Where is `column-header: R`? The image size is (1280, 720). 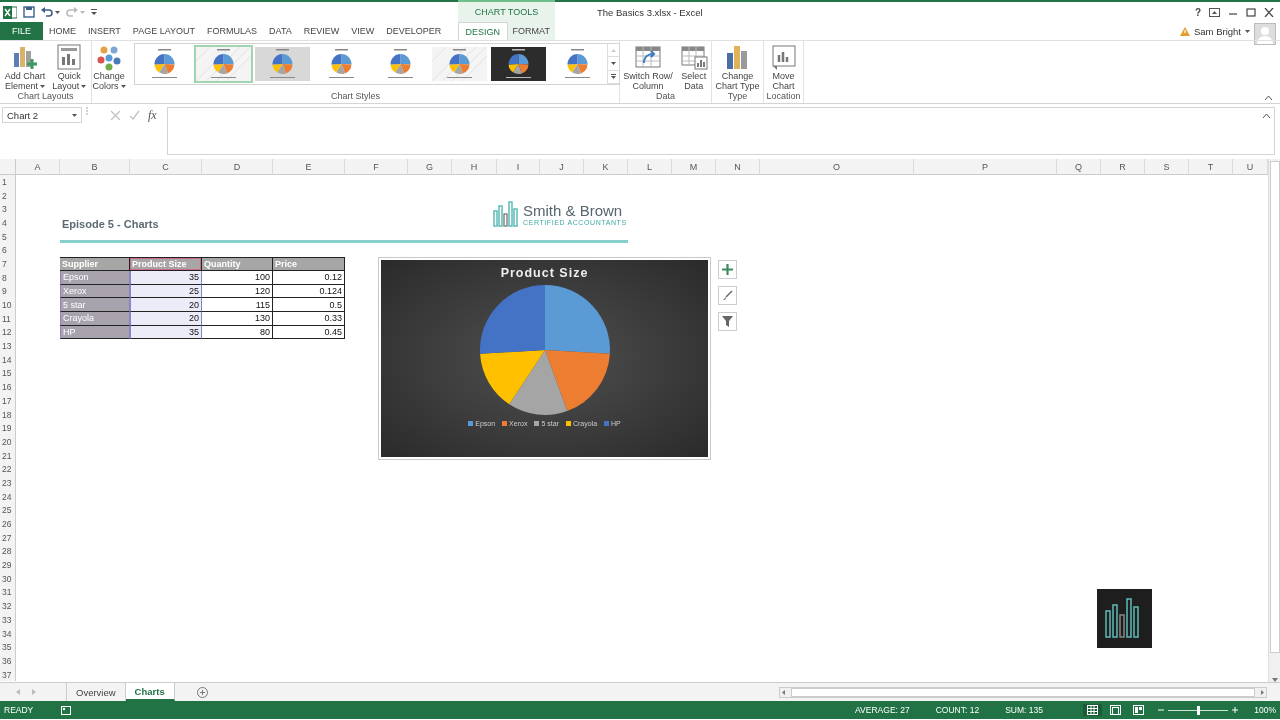 column-header: R is located at coordinates (1123, 167).